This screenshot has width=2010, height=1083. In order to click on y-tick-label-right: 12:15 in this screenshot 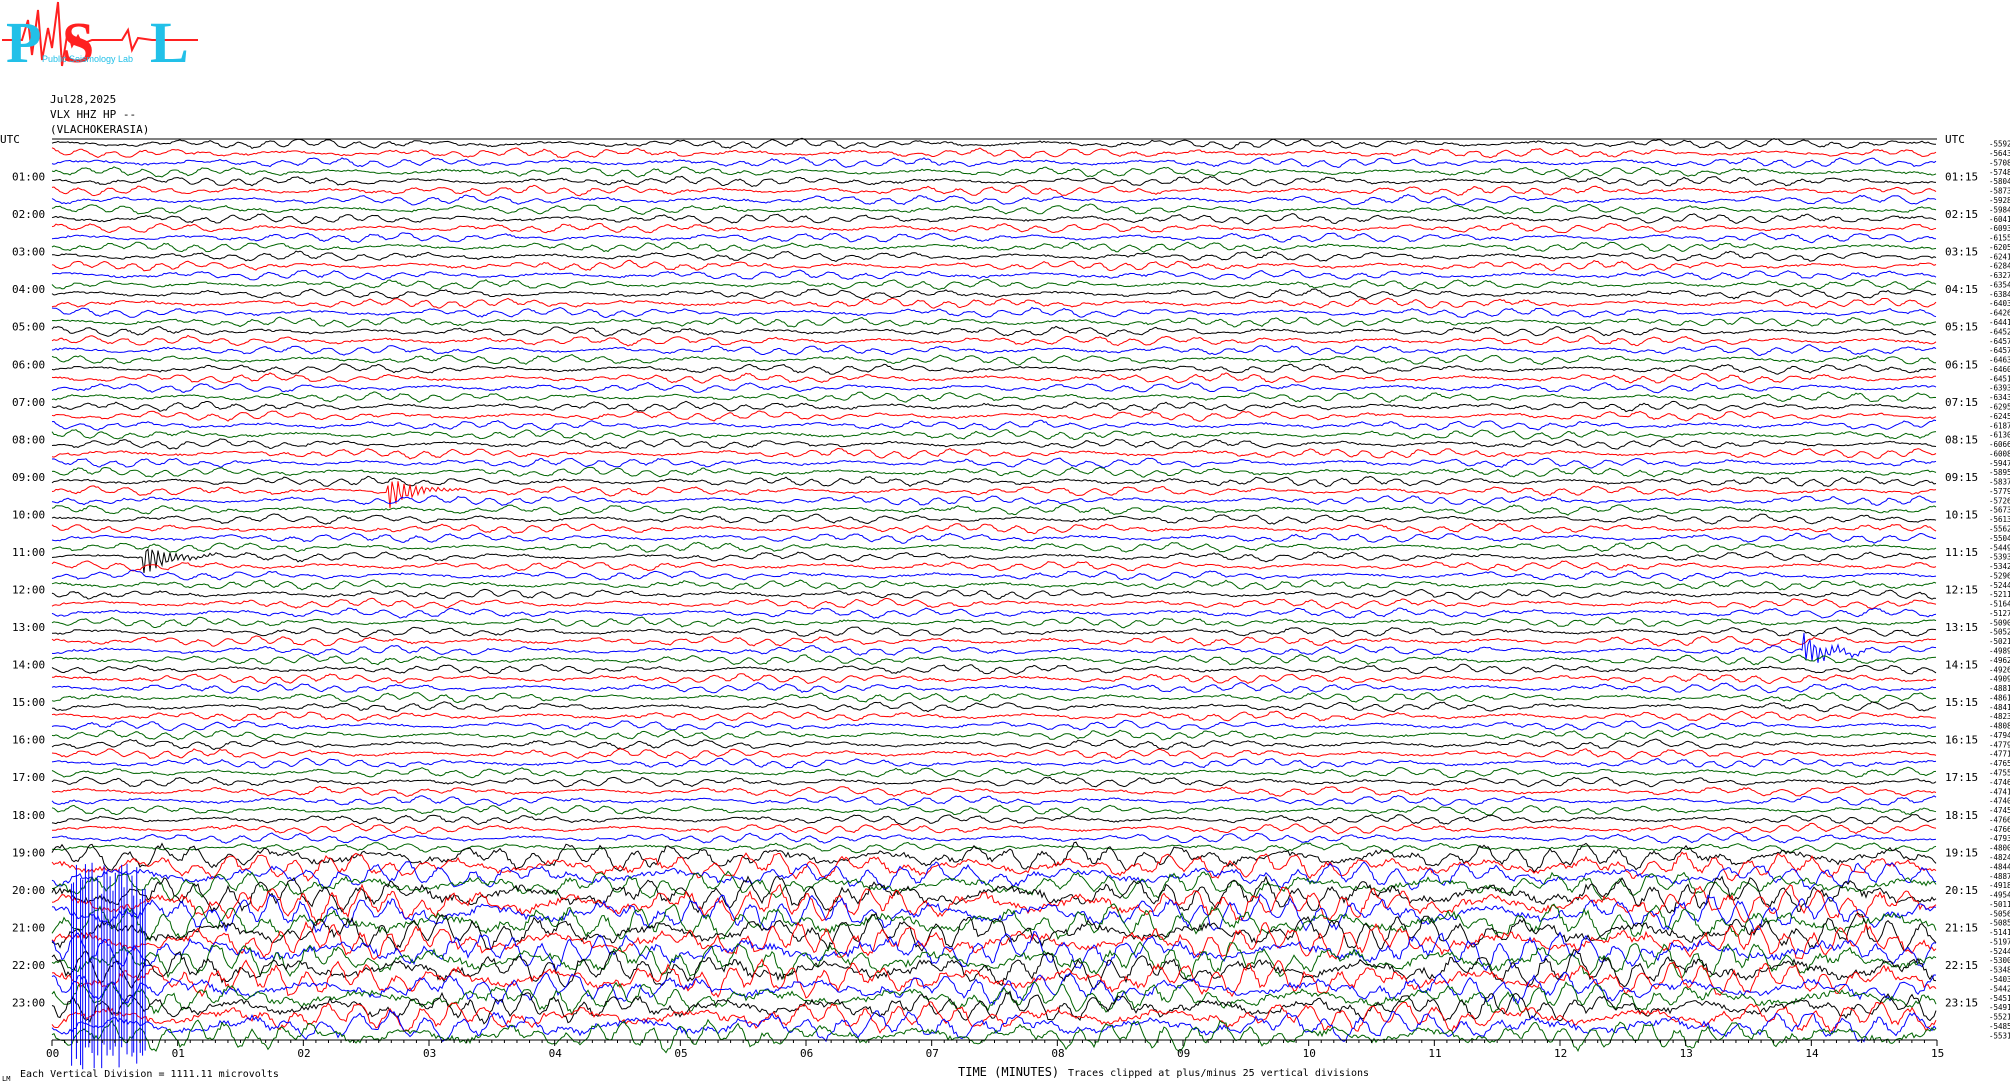, I will do `click(1961, 590)`.